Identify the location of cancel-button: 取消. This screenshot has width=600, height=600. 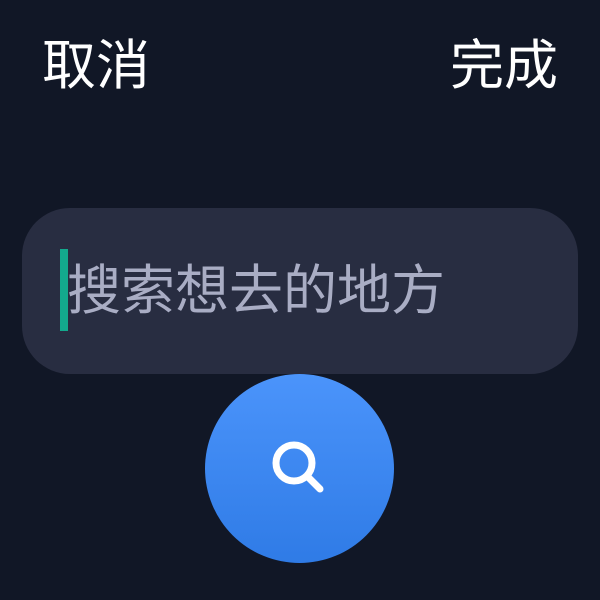
(96, 66).